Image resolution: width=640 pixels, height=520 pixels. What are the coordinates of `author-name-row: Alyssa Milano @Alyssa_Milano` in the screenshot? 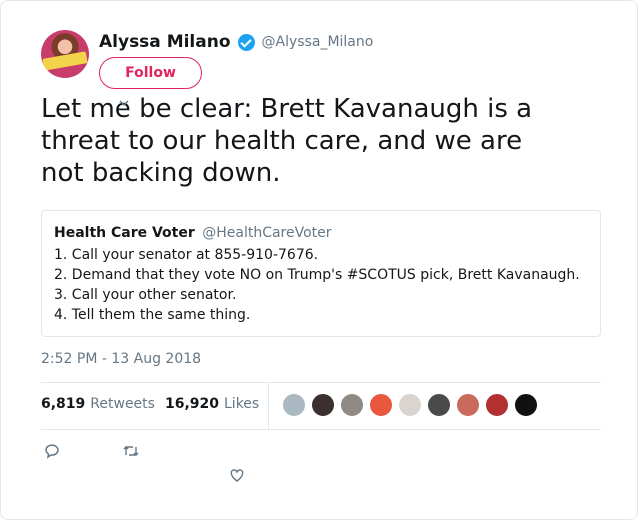 It's located at (236, 42).